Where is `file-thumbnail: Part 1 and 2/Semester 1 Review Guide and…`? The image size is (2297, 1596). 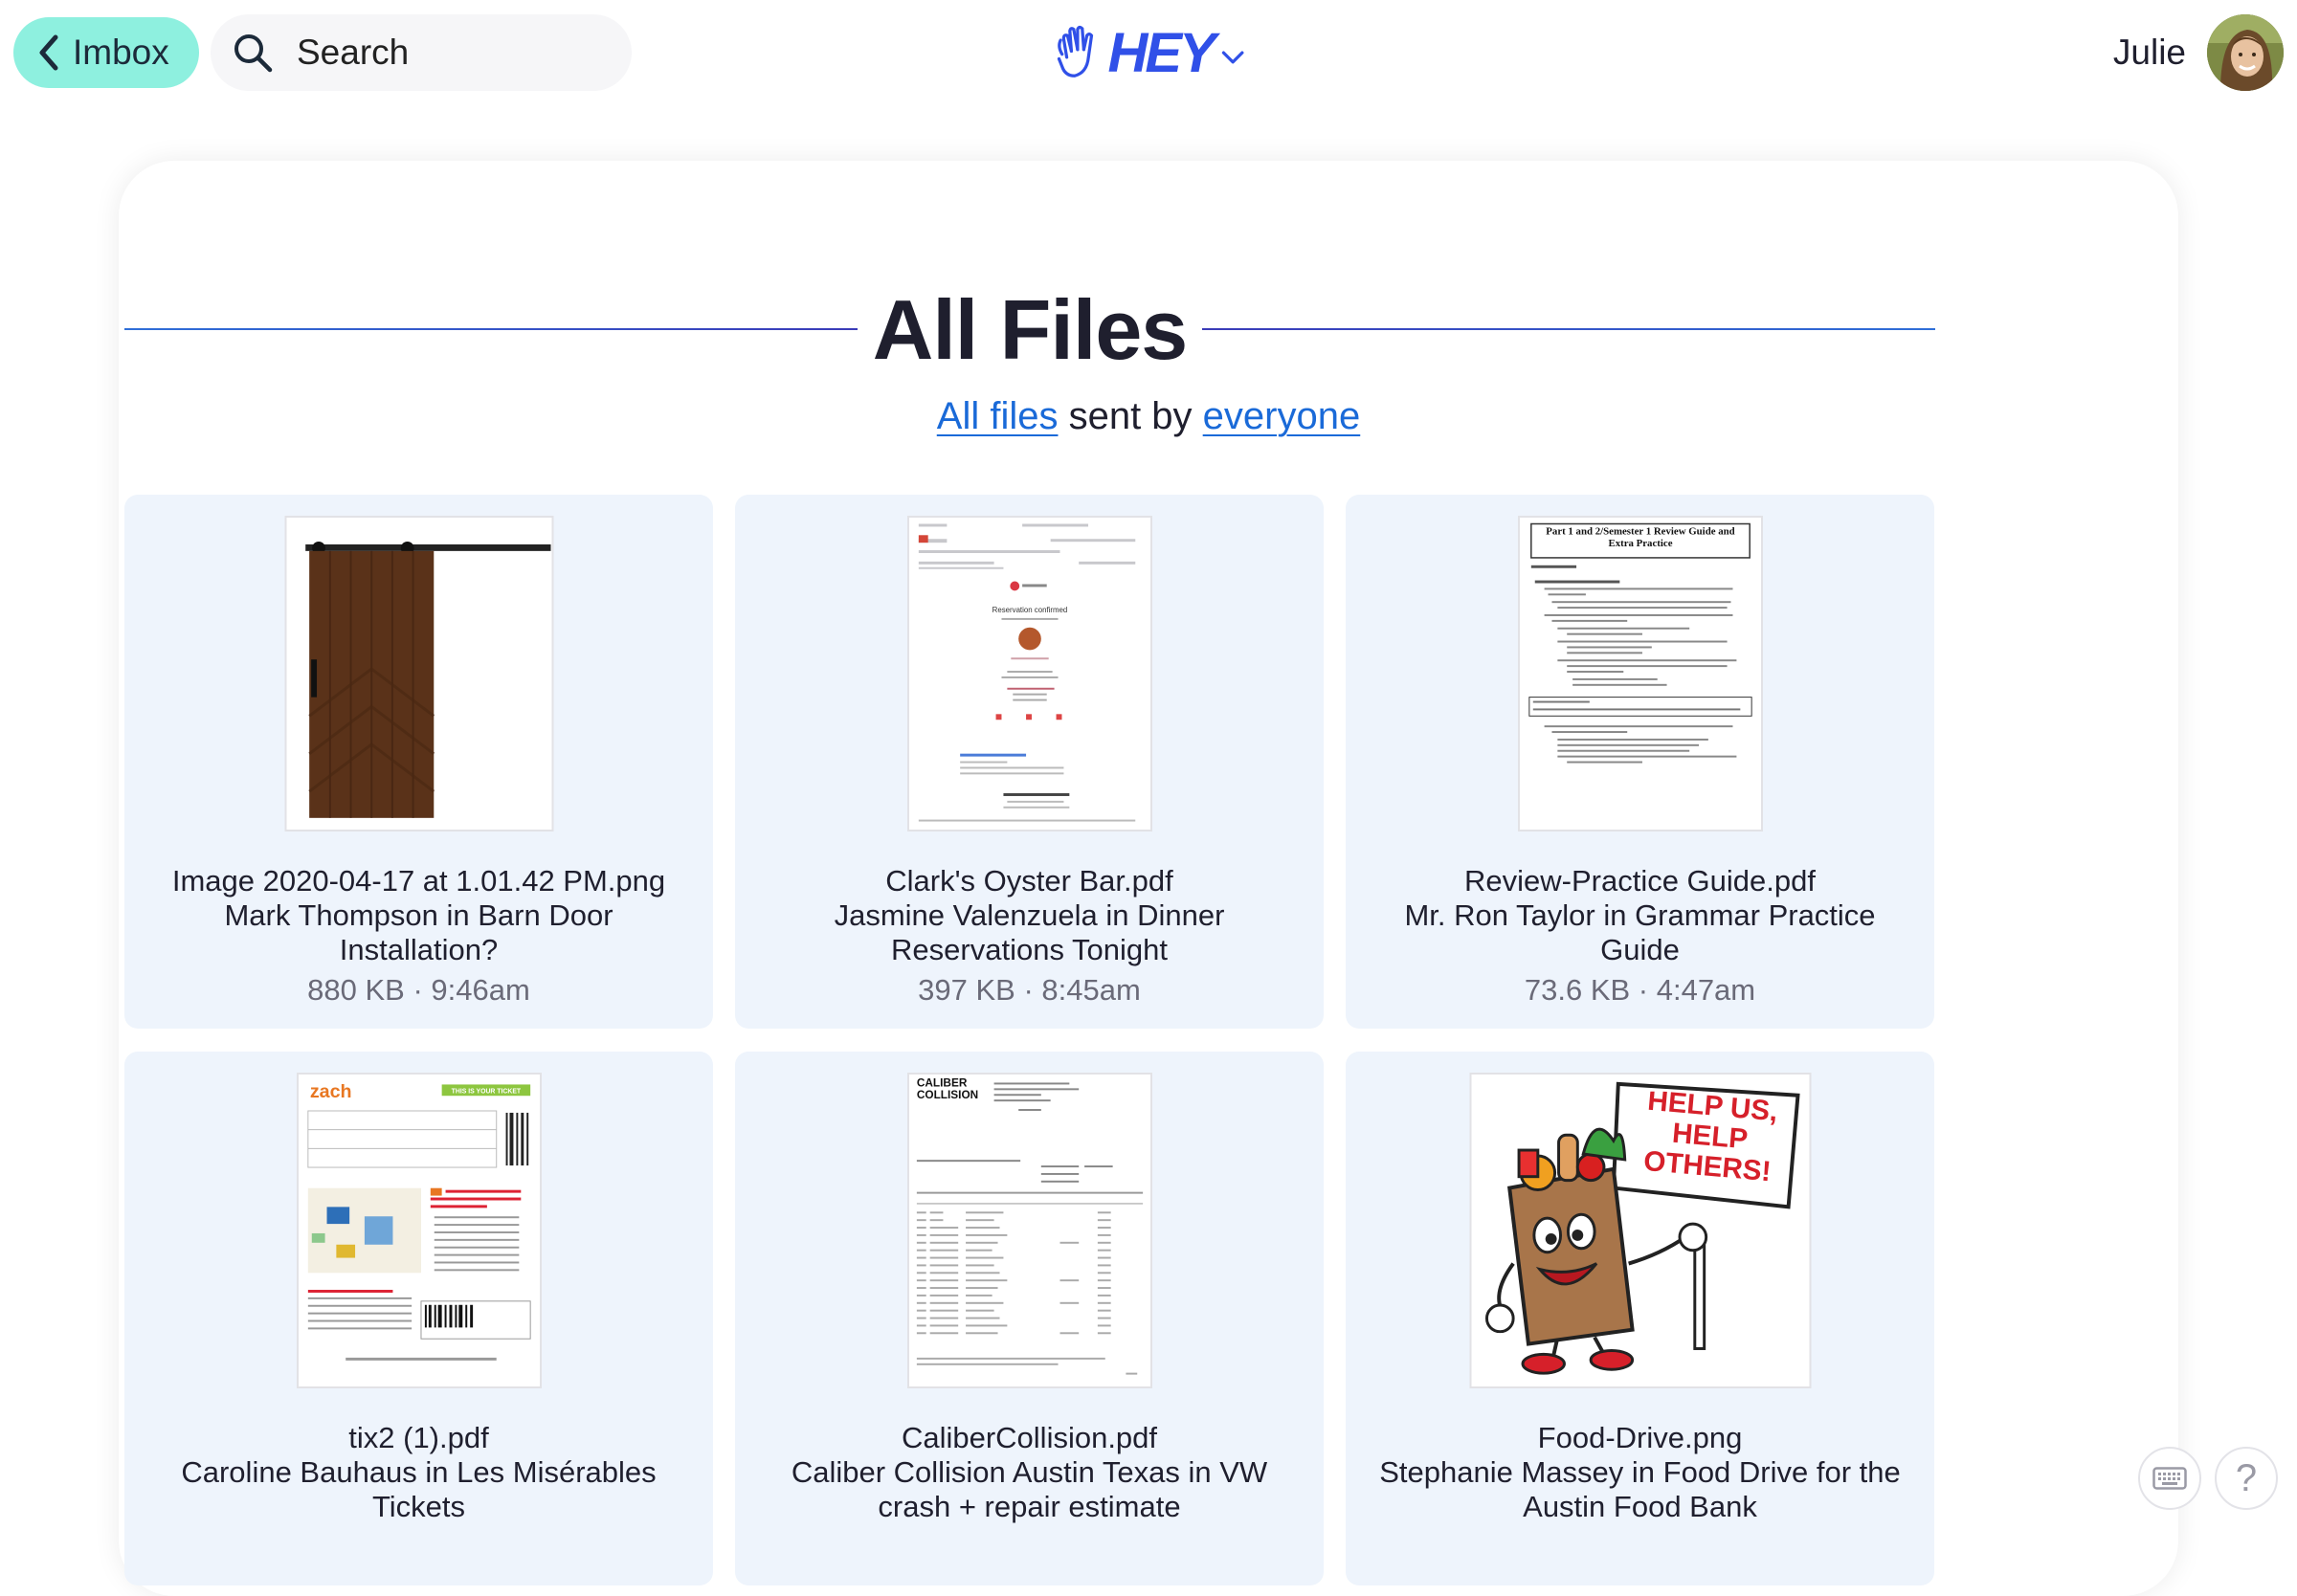 file-thumbnail: Part 1 and 2/Semester 1 Review Guide and… is located at coordinates (1640, 674).